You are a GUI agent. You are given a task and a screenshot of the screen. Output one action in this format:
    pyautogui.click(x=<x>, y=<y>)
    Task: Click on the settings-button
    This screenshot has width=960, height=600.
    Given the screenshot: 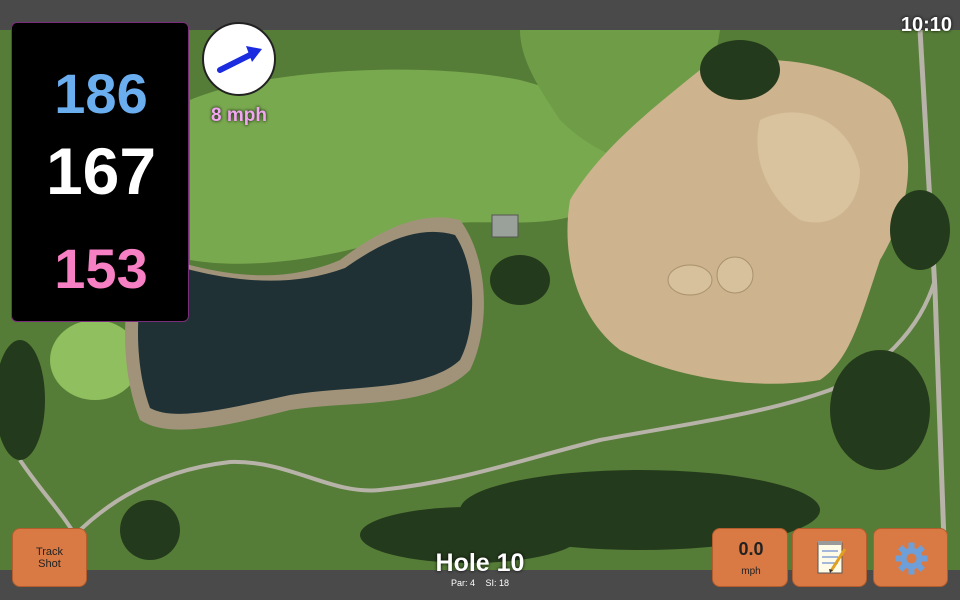 What is the action you would take?
    pyautogui.click(x=910, y=557)
    